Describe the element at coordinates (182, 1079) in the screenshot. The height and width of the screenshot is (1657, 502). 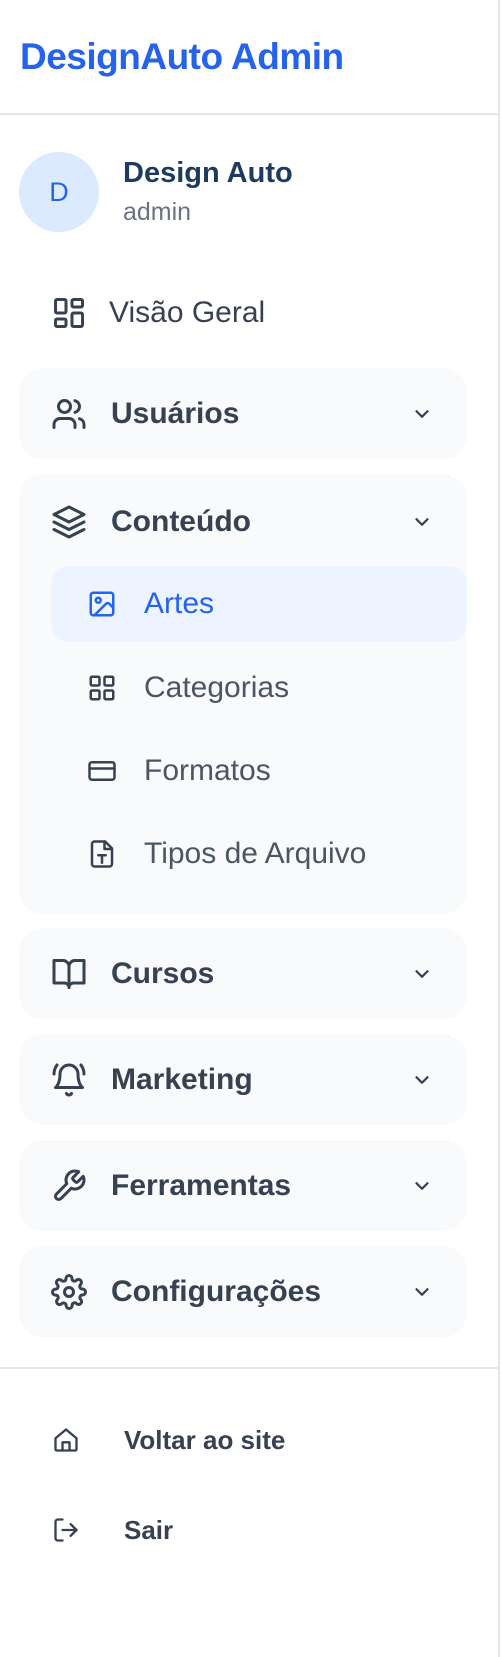
I see `nav-group-label-marketing: Marketing` at that location.